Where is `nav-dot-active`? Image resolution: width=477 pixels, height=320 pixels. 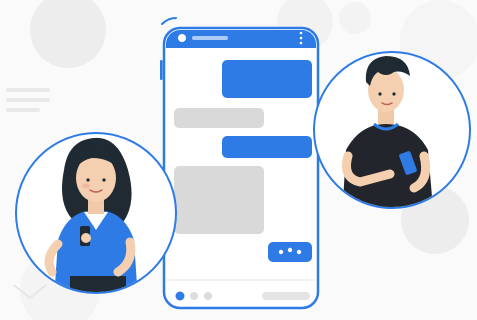
nav-dot-active is located at coordinates (180, 296).